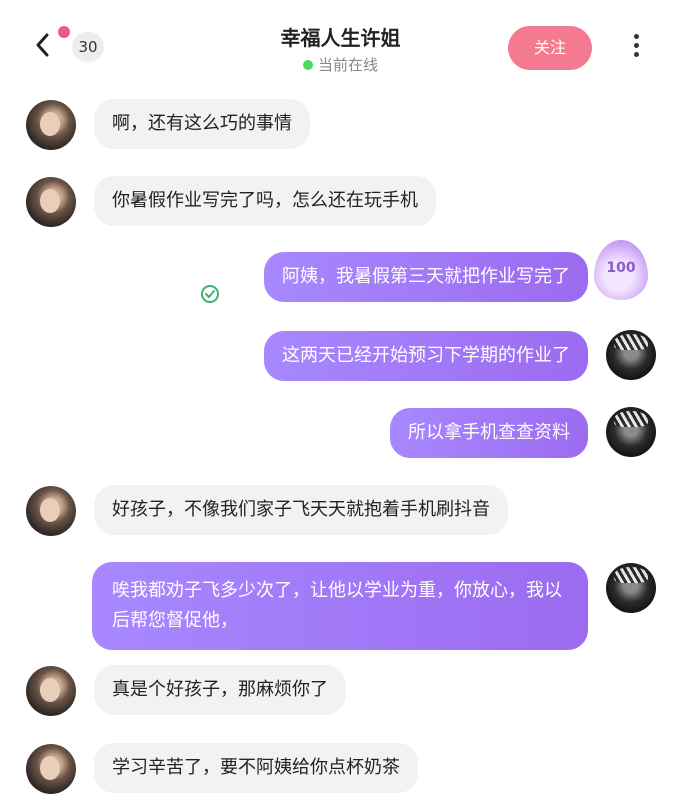 This screenshot has height=800, width=681. I want to click on streak-badge: 100, so click(621, 270).